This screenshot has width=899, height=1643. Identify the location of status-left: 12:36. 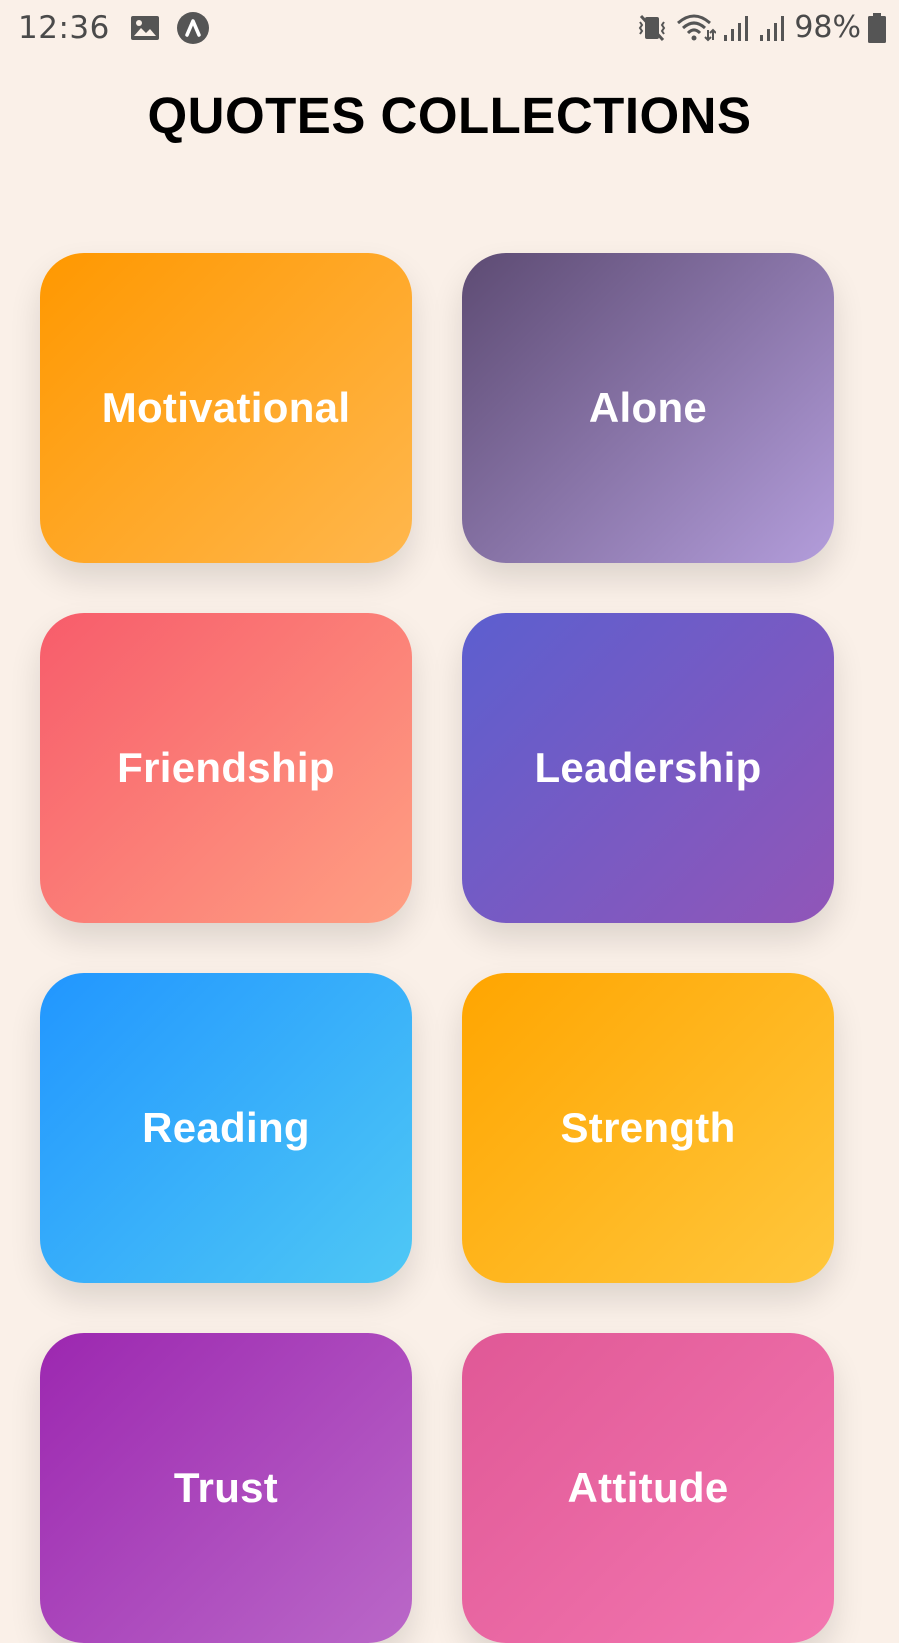
(114, 28).